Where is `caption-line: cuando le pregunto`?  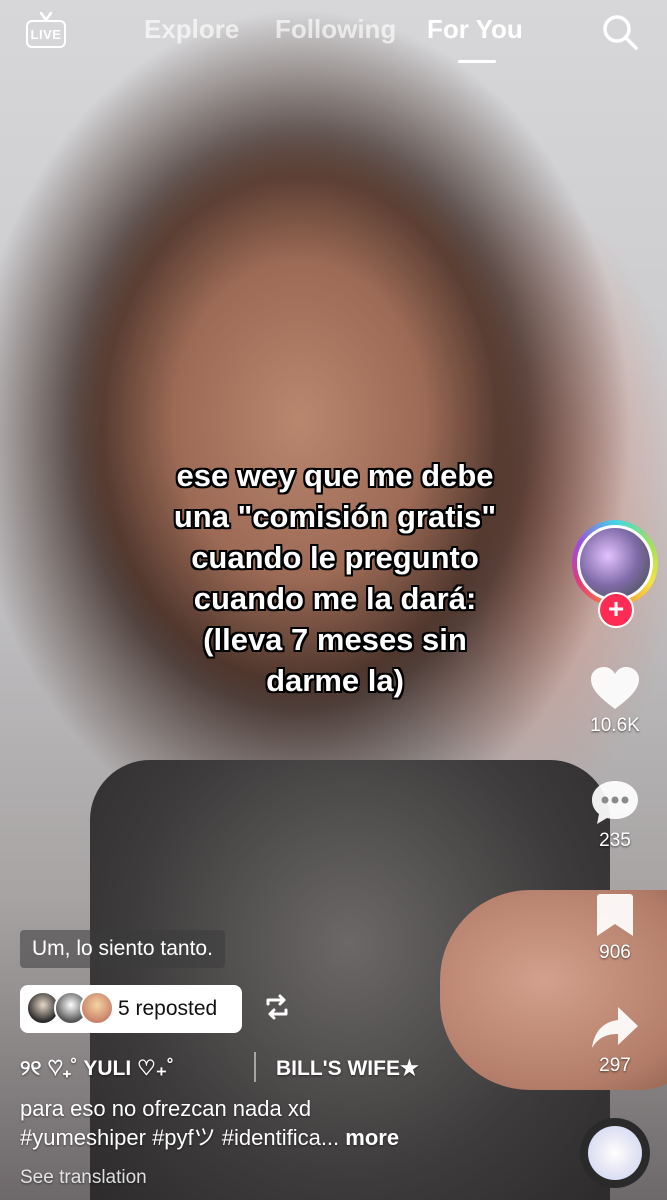
caption-line: cuando le pregunto is located at coordinates (335, 557).